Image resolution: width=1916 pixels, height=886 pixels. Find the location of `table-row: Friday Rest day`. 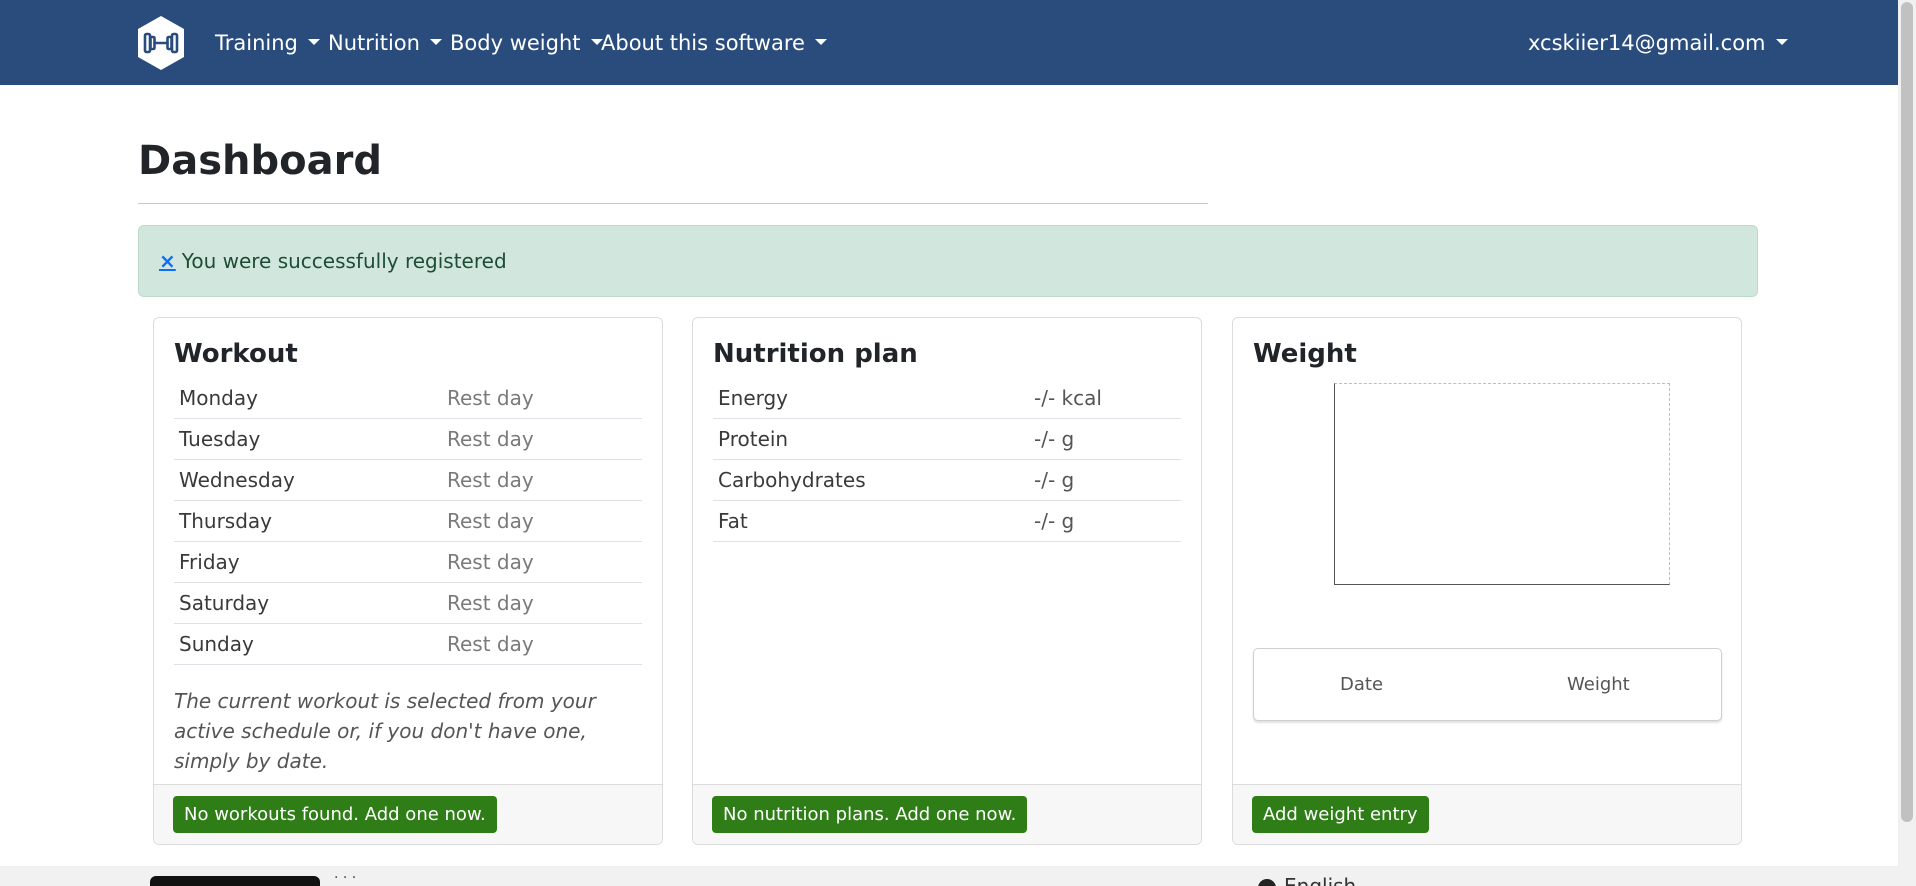

table-row: Friday Rest day is located at coordinates (408, 562).